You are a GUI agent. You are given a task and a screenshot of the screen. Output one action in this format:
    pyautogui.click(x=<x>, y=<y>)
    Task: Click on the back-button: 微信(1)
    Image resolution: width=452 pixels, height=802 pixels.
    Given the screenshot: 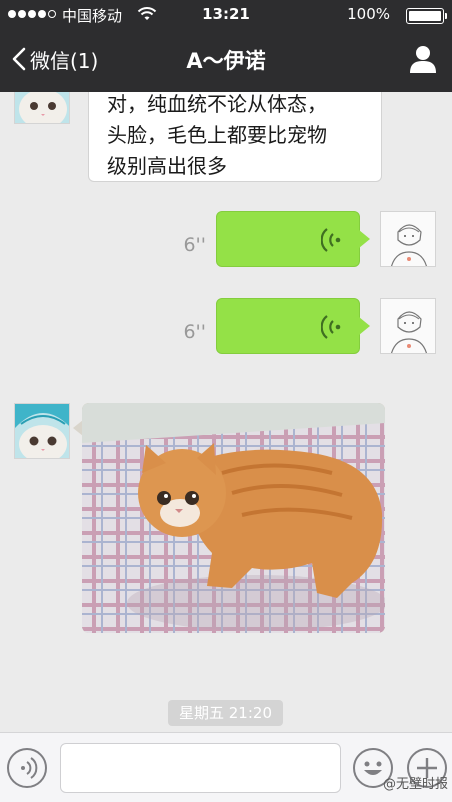 What is the action you would take?
    pyautogui.click(x=55, y=59)
    